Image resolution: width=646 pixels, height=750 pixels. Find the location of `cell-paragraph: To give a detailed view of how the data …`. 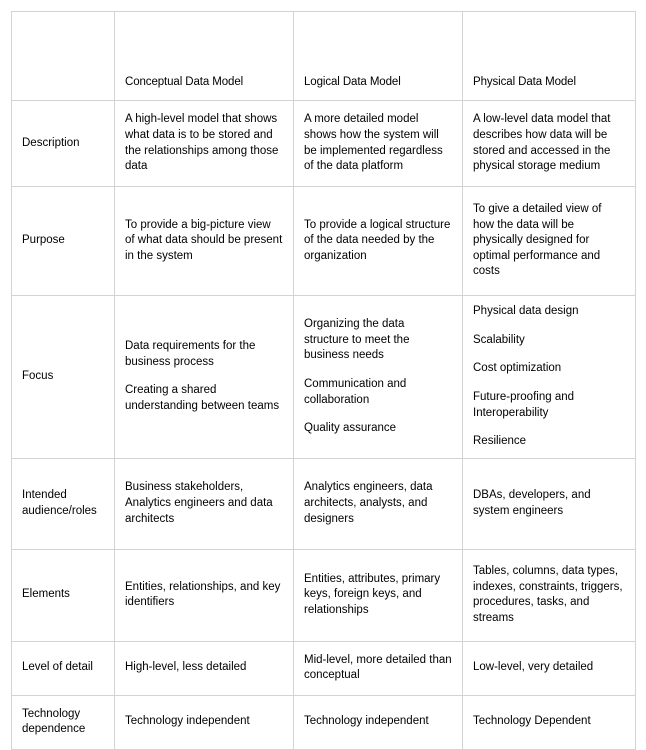

cell-paragraph: To give a detailed view of how the data … is located at coordinates (537, 240).